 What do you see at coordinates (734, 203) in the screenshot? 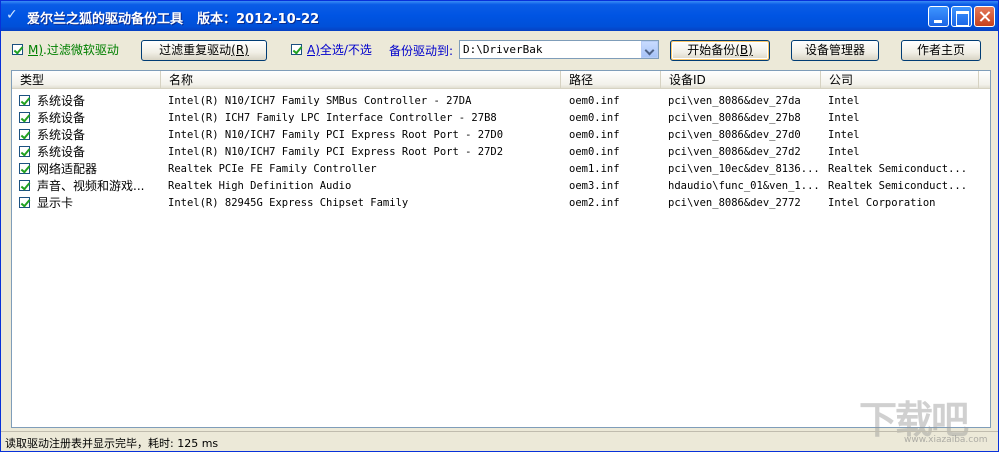
I see `cell-device-id: pci\ven_8086&dev_2772` at bounding box center [734, 203].